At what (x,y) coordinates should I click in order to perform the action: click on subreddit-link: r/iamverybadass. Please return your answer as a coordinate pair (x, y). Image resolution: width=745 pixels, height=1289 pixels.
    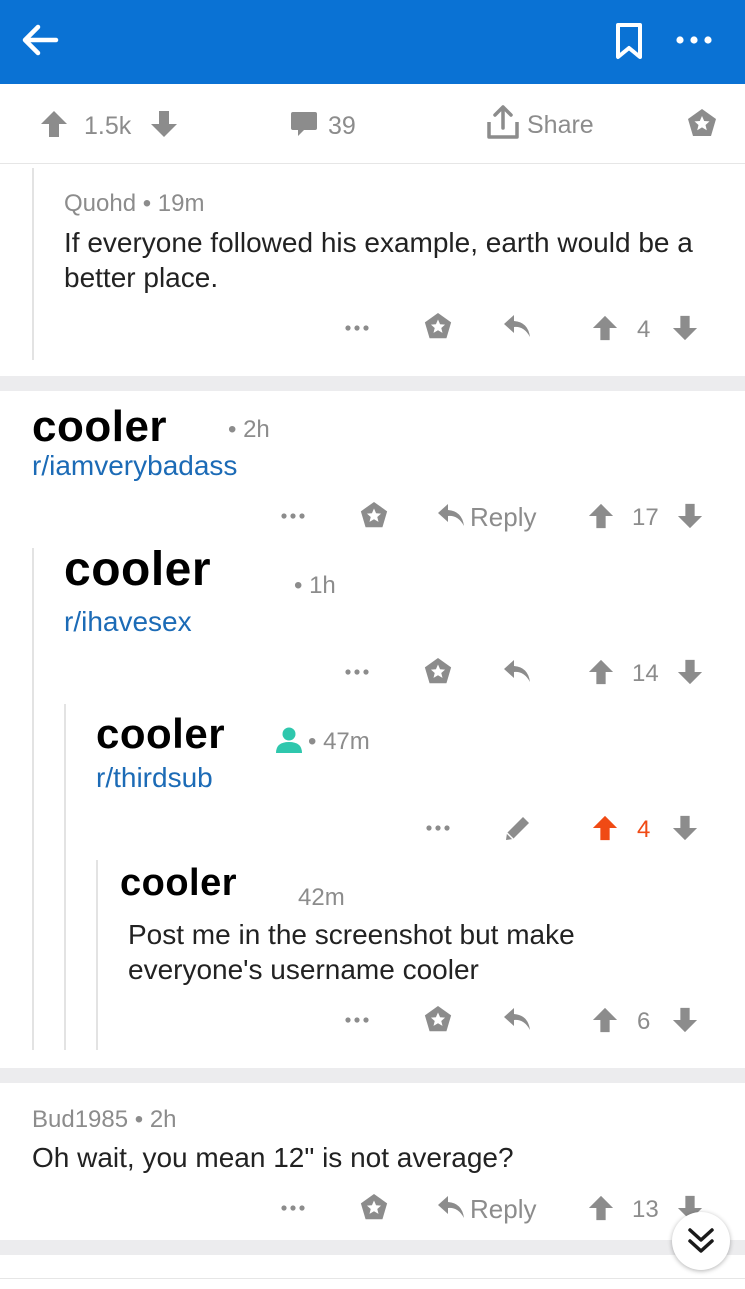
    Looking at the image, I should click on (134, 466).